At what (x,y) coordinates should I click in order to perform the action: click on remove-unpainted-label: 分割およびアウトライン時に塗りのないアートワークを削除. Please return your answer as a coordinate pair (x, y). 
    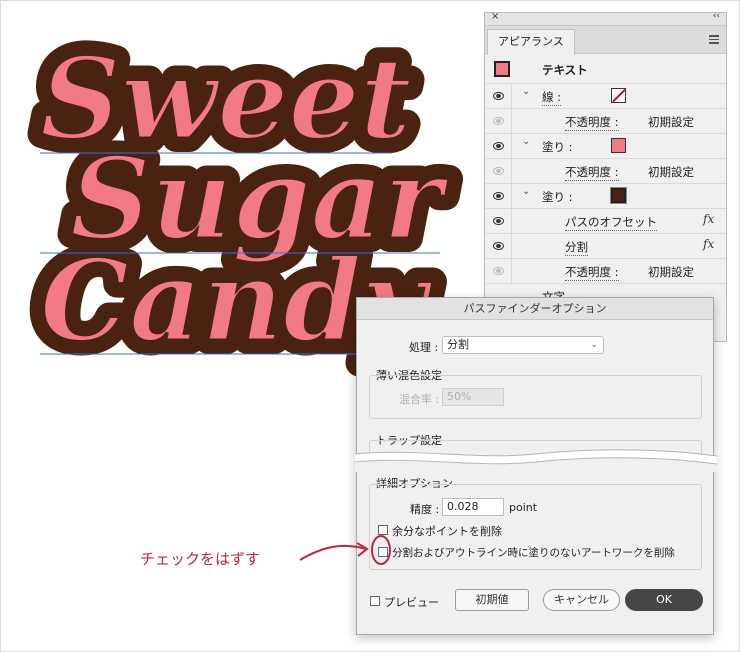
    Looking at the image, I should click on (533, 552).